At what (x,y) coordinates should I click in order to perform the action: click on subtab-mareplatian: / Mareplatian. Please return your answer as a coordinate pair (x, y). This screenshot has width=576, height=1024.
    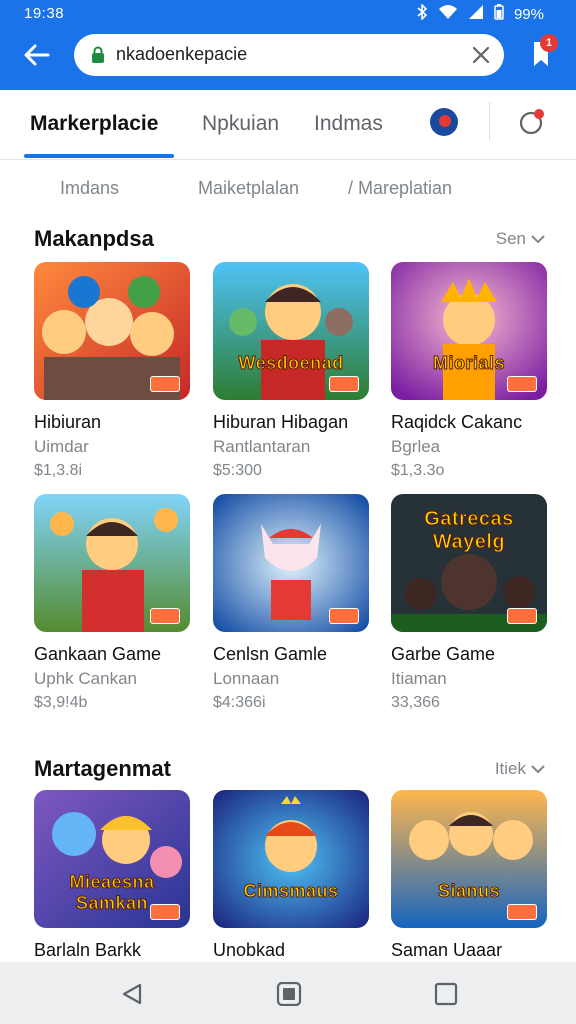
    Looking at the image, I should click on (400, 188).